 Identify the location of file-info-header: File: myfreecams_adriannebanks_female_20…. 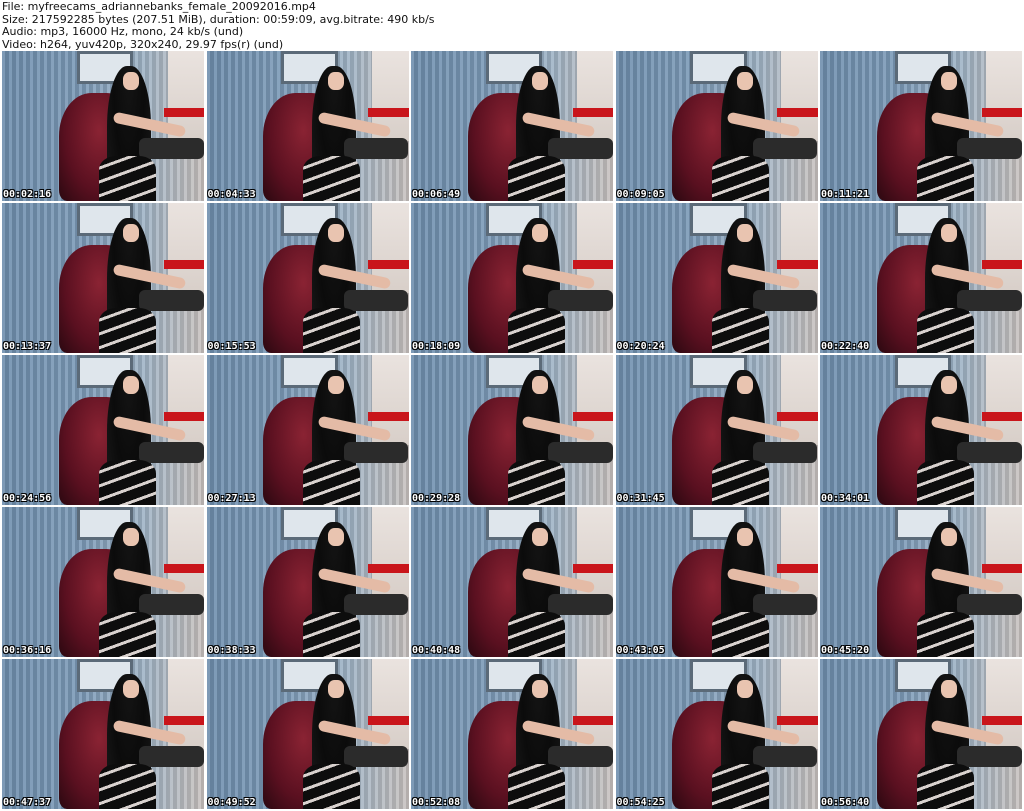
(512, 25).